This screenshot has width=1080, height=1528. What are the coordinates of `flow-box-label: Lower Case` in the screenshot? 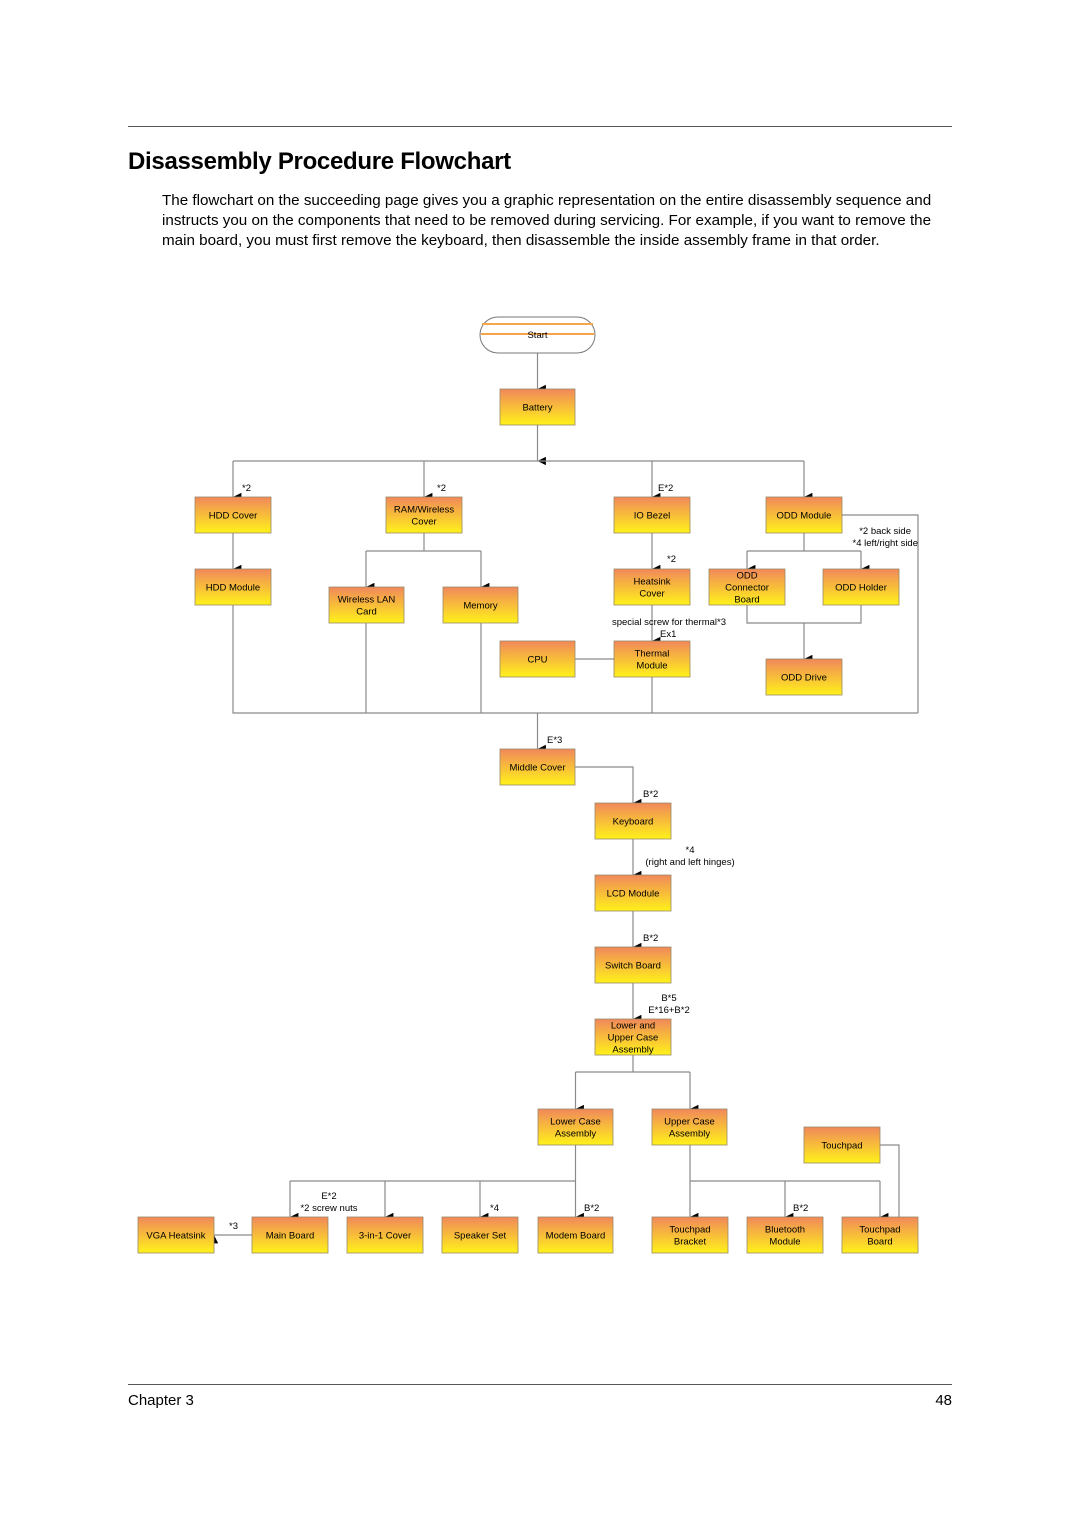 It's located at (575, 1122).